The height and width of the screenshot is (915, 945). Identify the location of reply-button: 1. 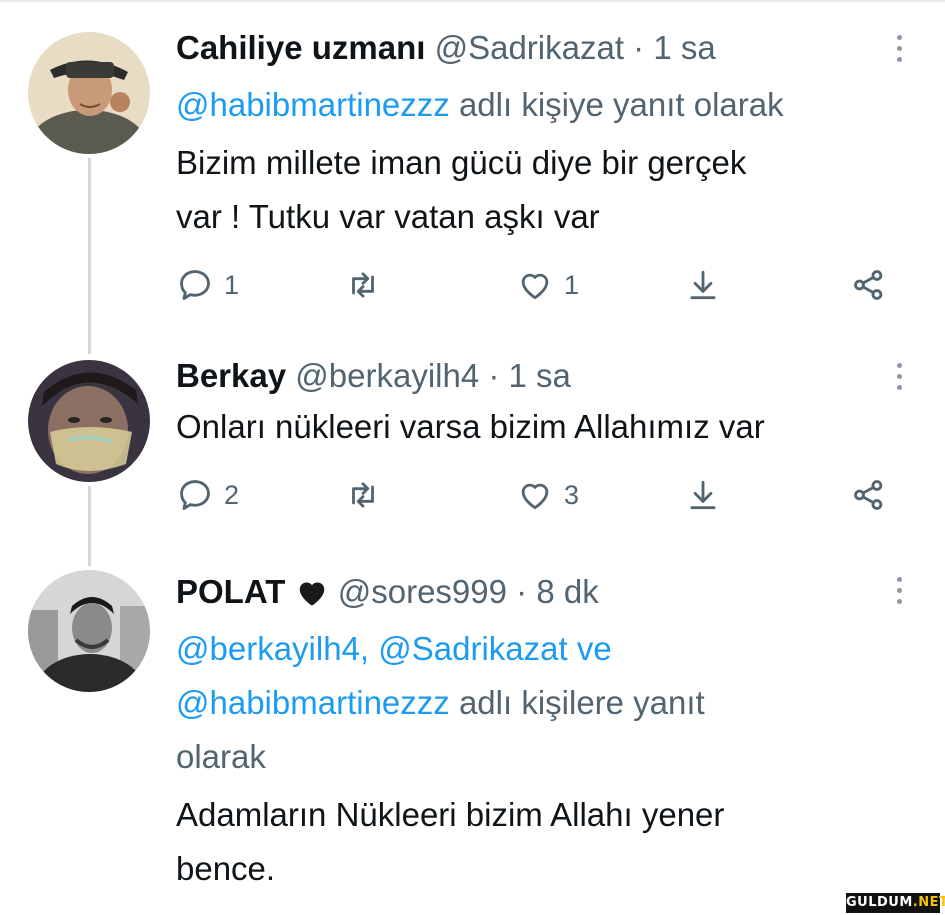
(207, 285).